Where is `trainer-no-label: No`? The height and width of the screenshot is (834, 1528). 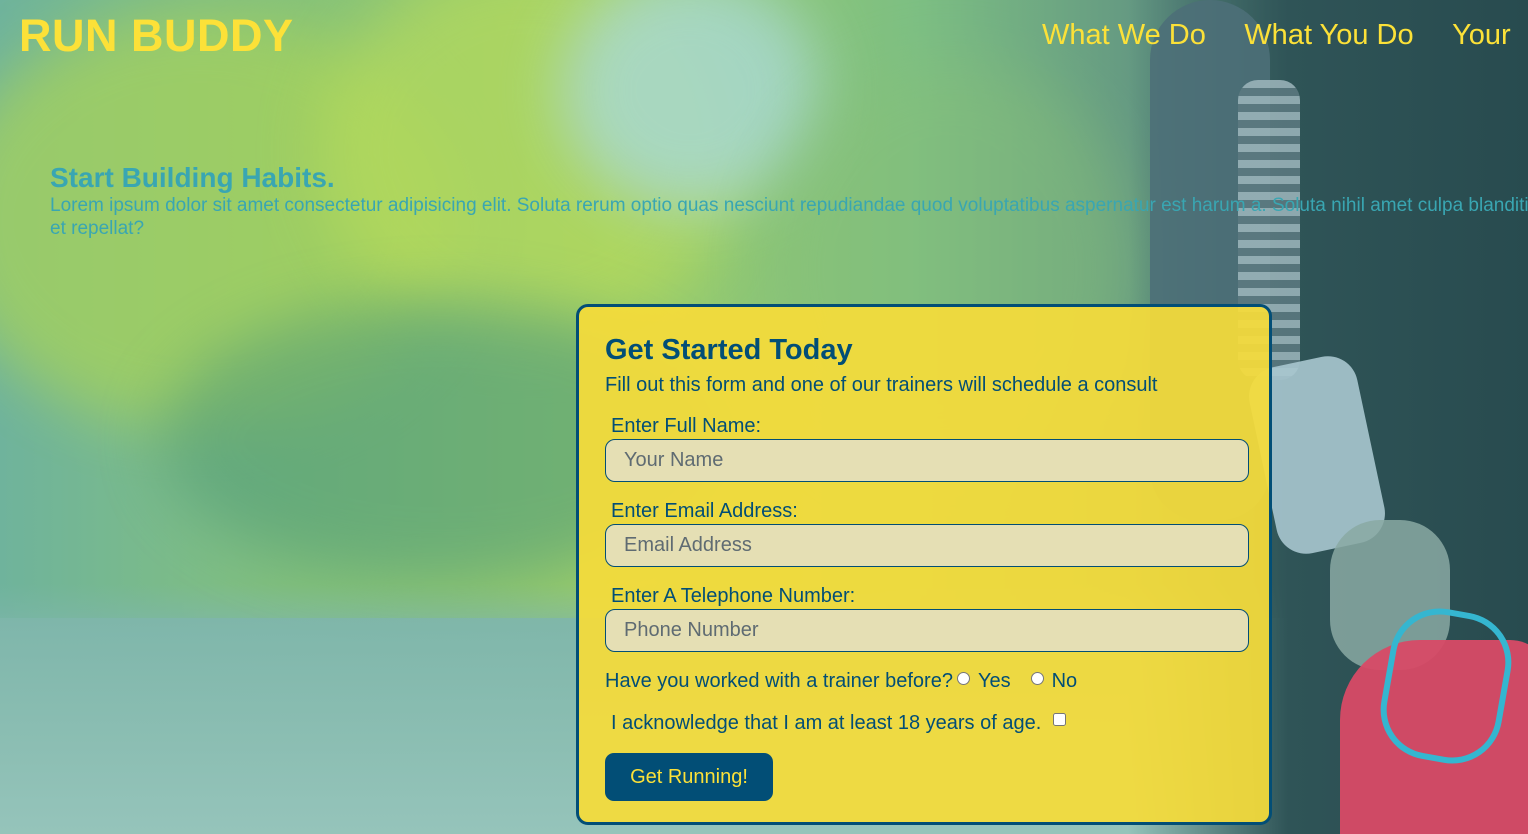
trainer-no-label: No is located at coordinates (1064, 681).